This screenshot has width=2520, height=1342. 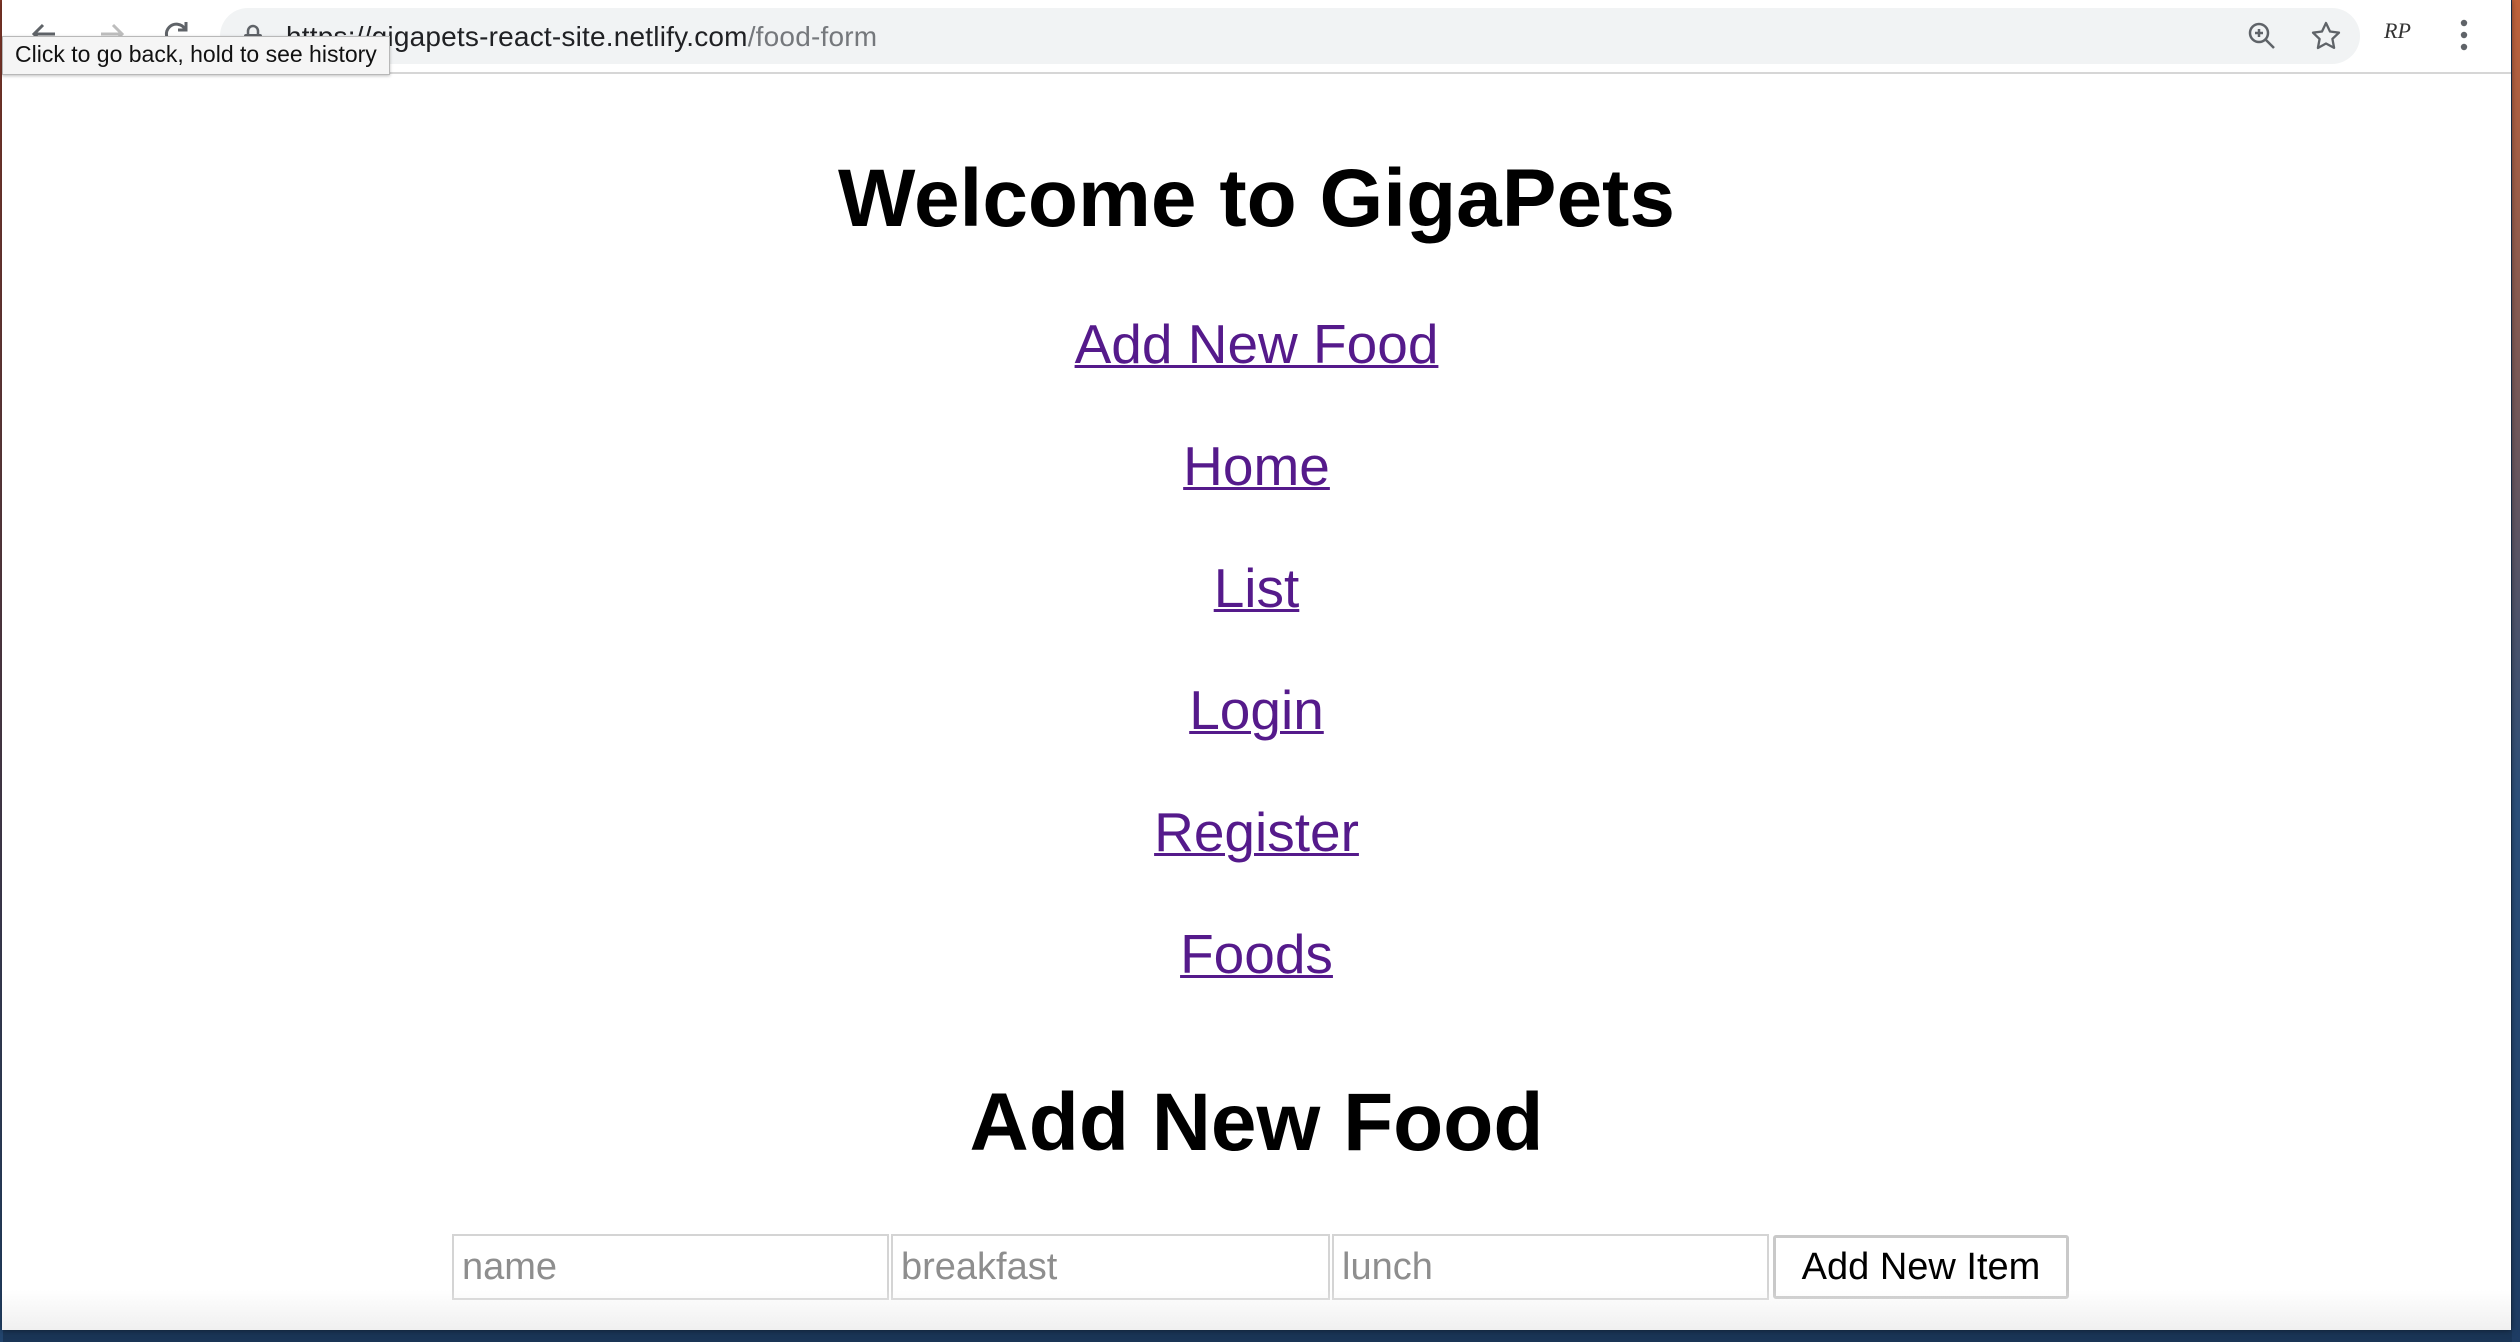 I want to click on nav-link-label: Login, so click(x=1256, y=710).